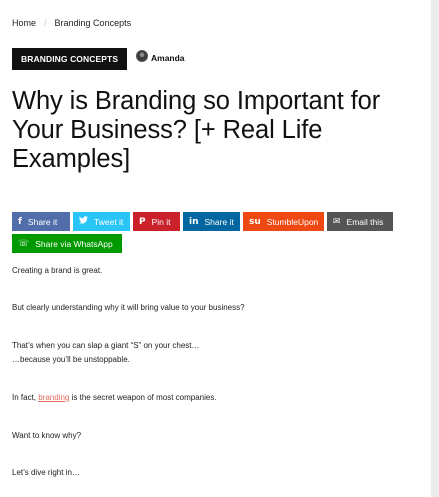 The height and width of the screenshot is (497, 439). What do you see at coordinates (435, 248) in the screenshot?
I see `page-scrollbar` at bounding box center [435, 248].